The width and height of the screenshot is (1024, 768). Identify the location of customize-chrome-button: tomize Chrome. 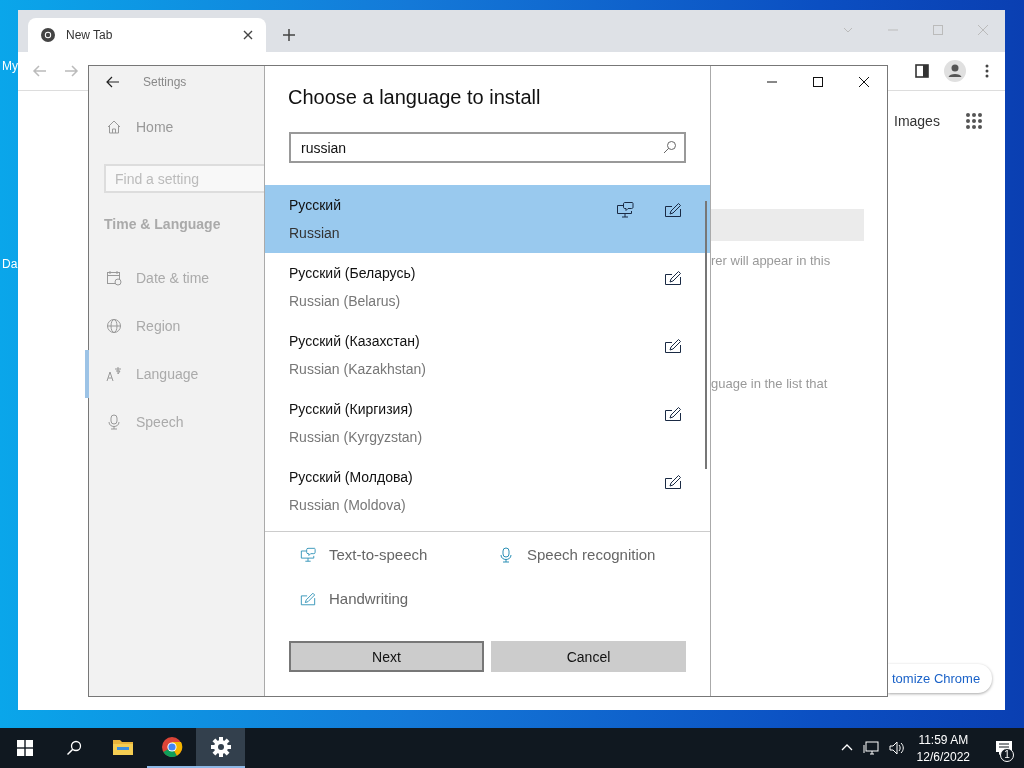
(940, 678).